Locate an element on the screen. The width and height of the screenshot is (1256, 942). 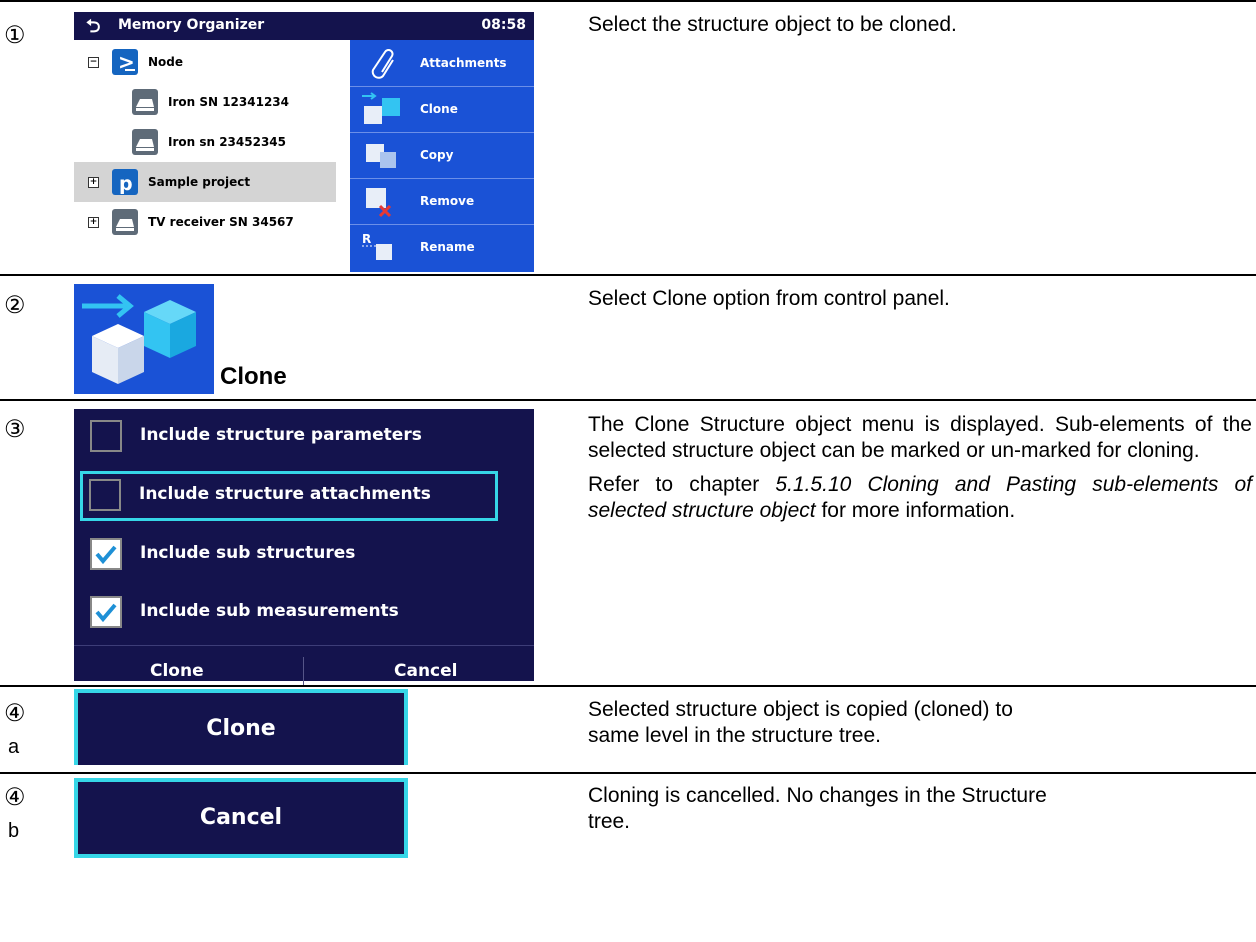
svg-text: R is located at coordinates (366, 239).